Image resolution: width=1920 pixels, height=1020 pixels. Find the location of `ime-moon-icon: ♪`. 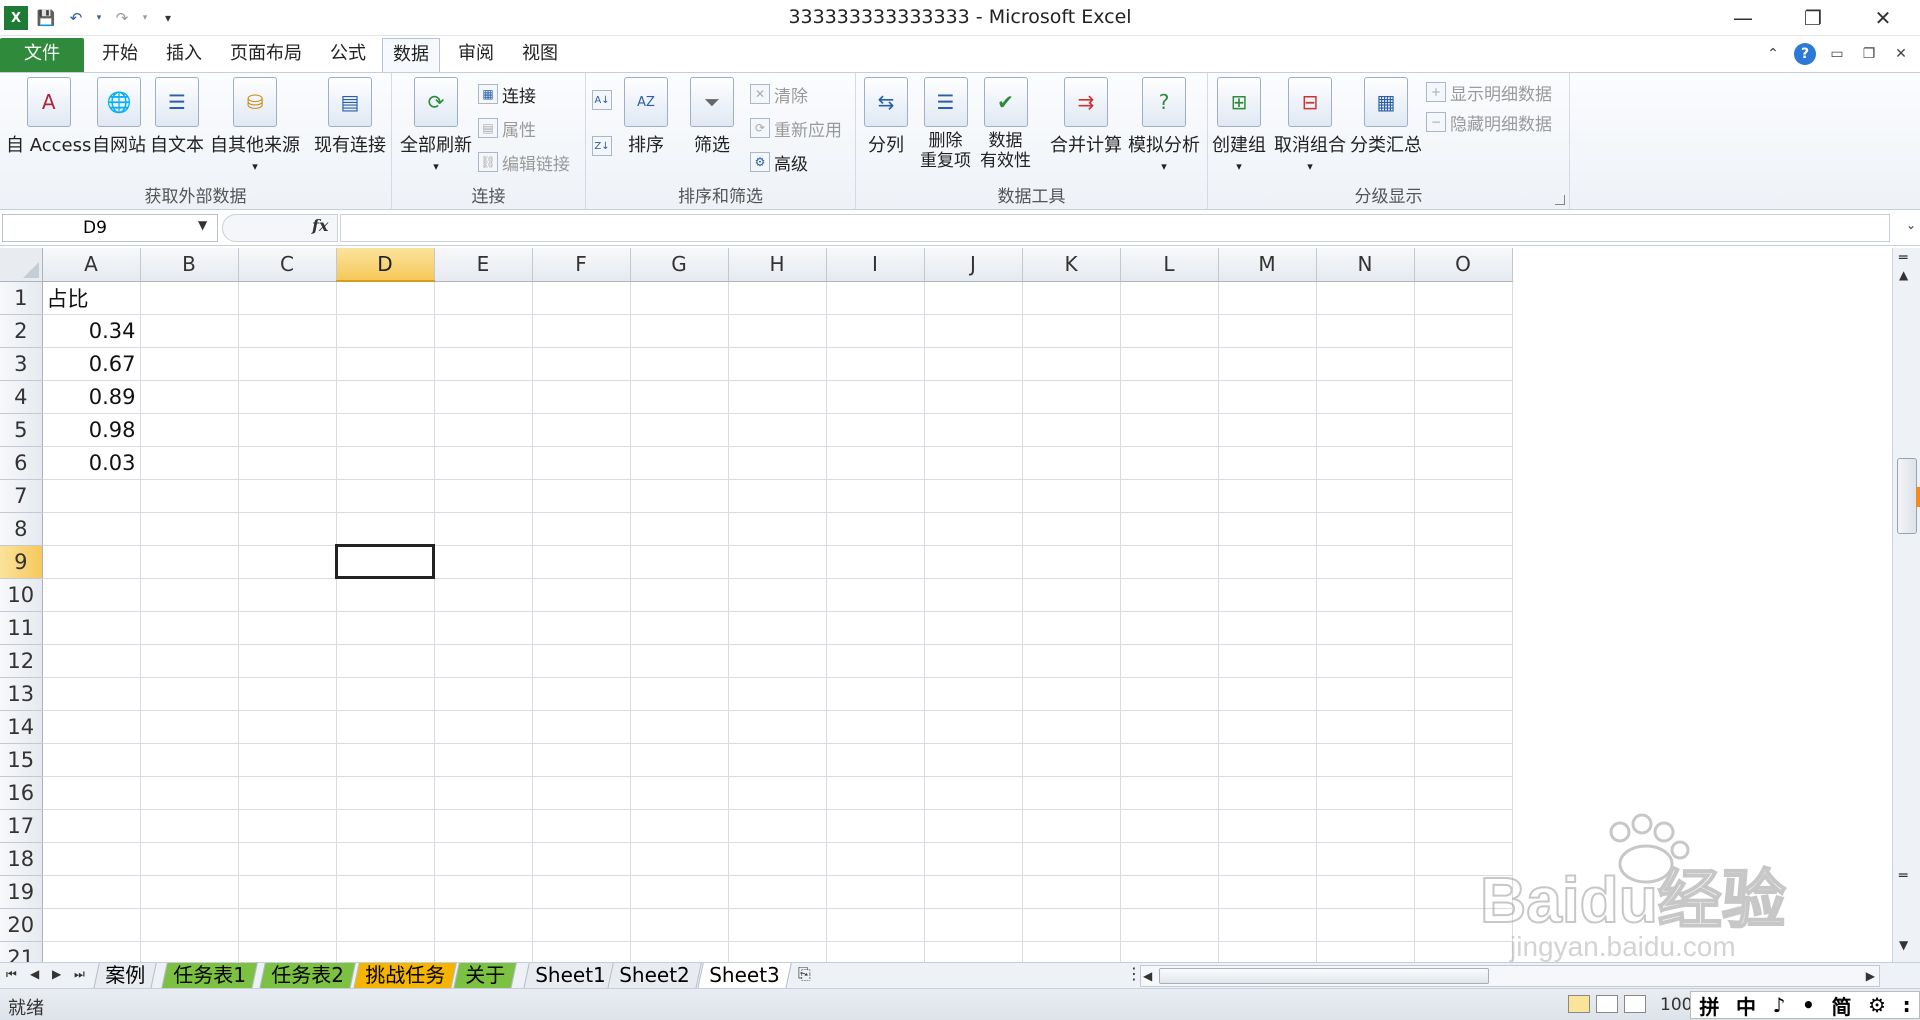

ime-moon-icon: ♪ is located at coordinates (1779, 1005).